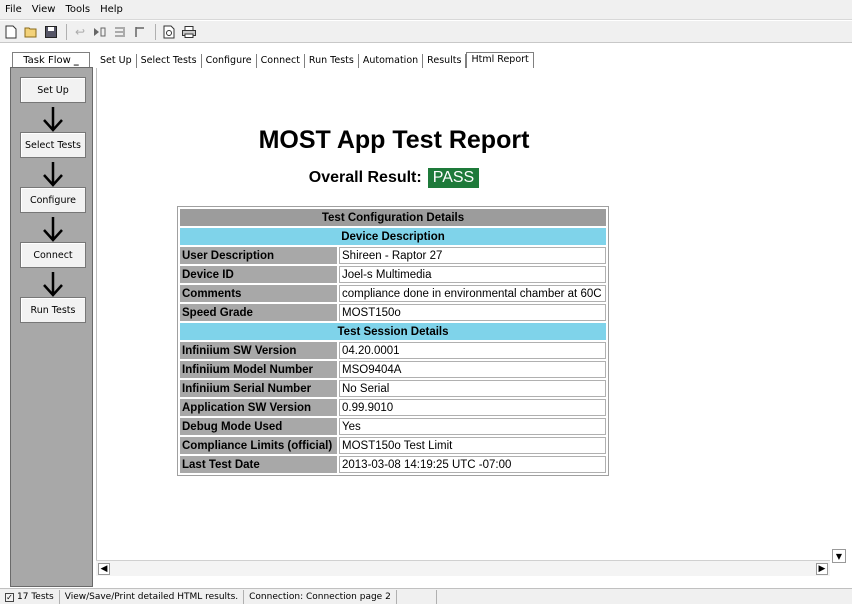  Describe the element at coordinates (500, 60) in the screenshot. I see `tab-html-report: Html Report` at that location.